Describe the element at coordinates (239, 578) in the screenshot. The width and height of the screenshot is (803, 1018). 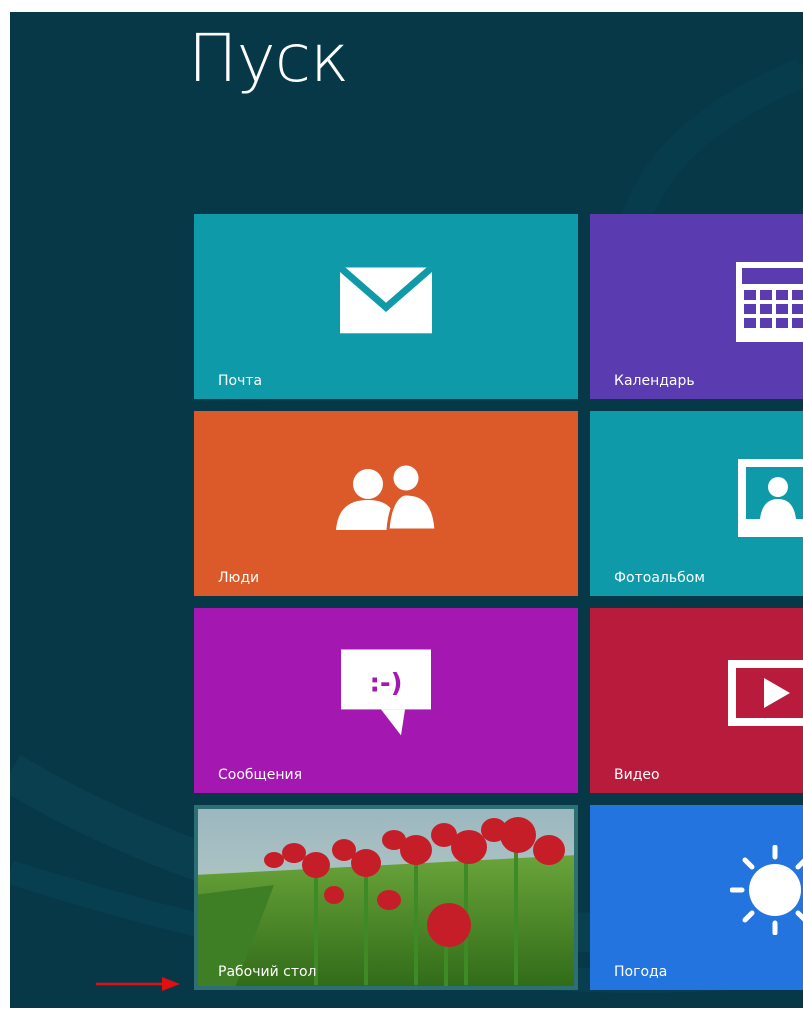
I see `tile-people-label: Люди` at that location.